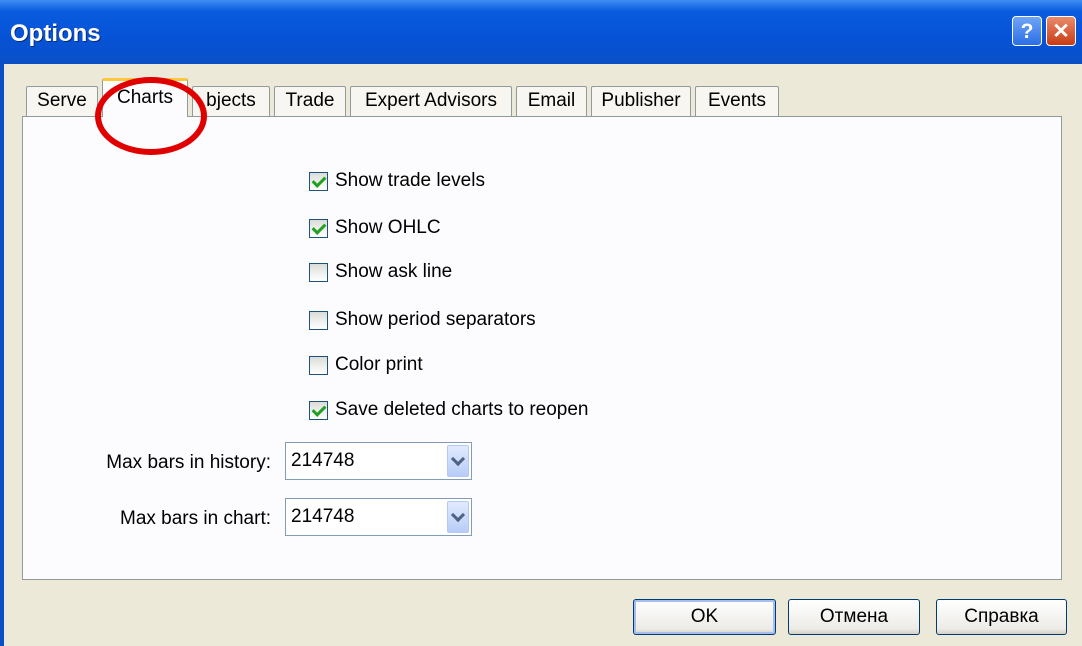 Image resolution: width=1082 pixels, height=646 pixels. What do you see at coordinates (854, 617) in the screenshot?
I see `cancel-button: Отмена` at bounding box center [854, 617].